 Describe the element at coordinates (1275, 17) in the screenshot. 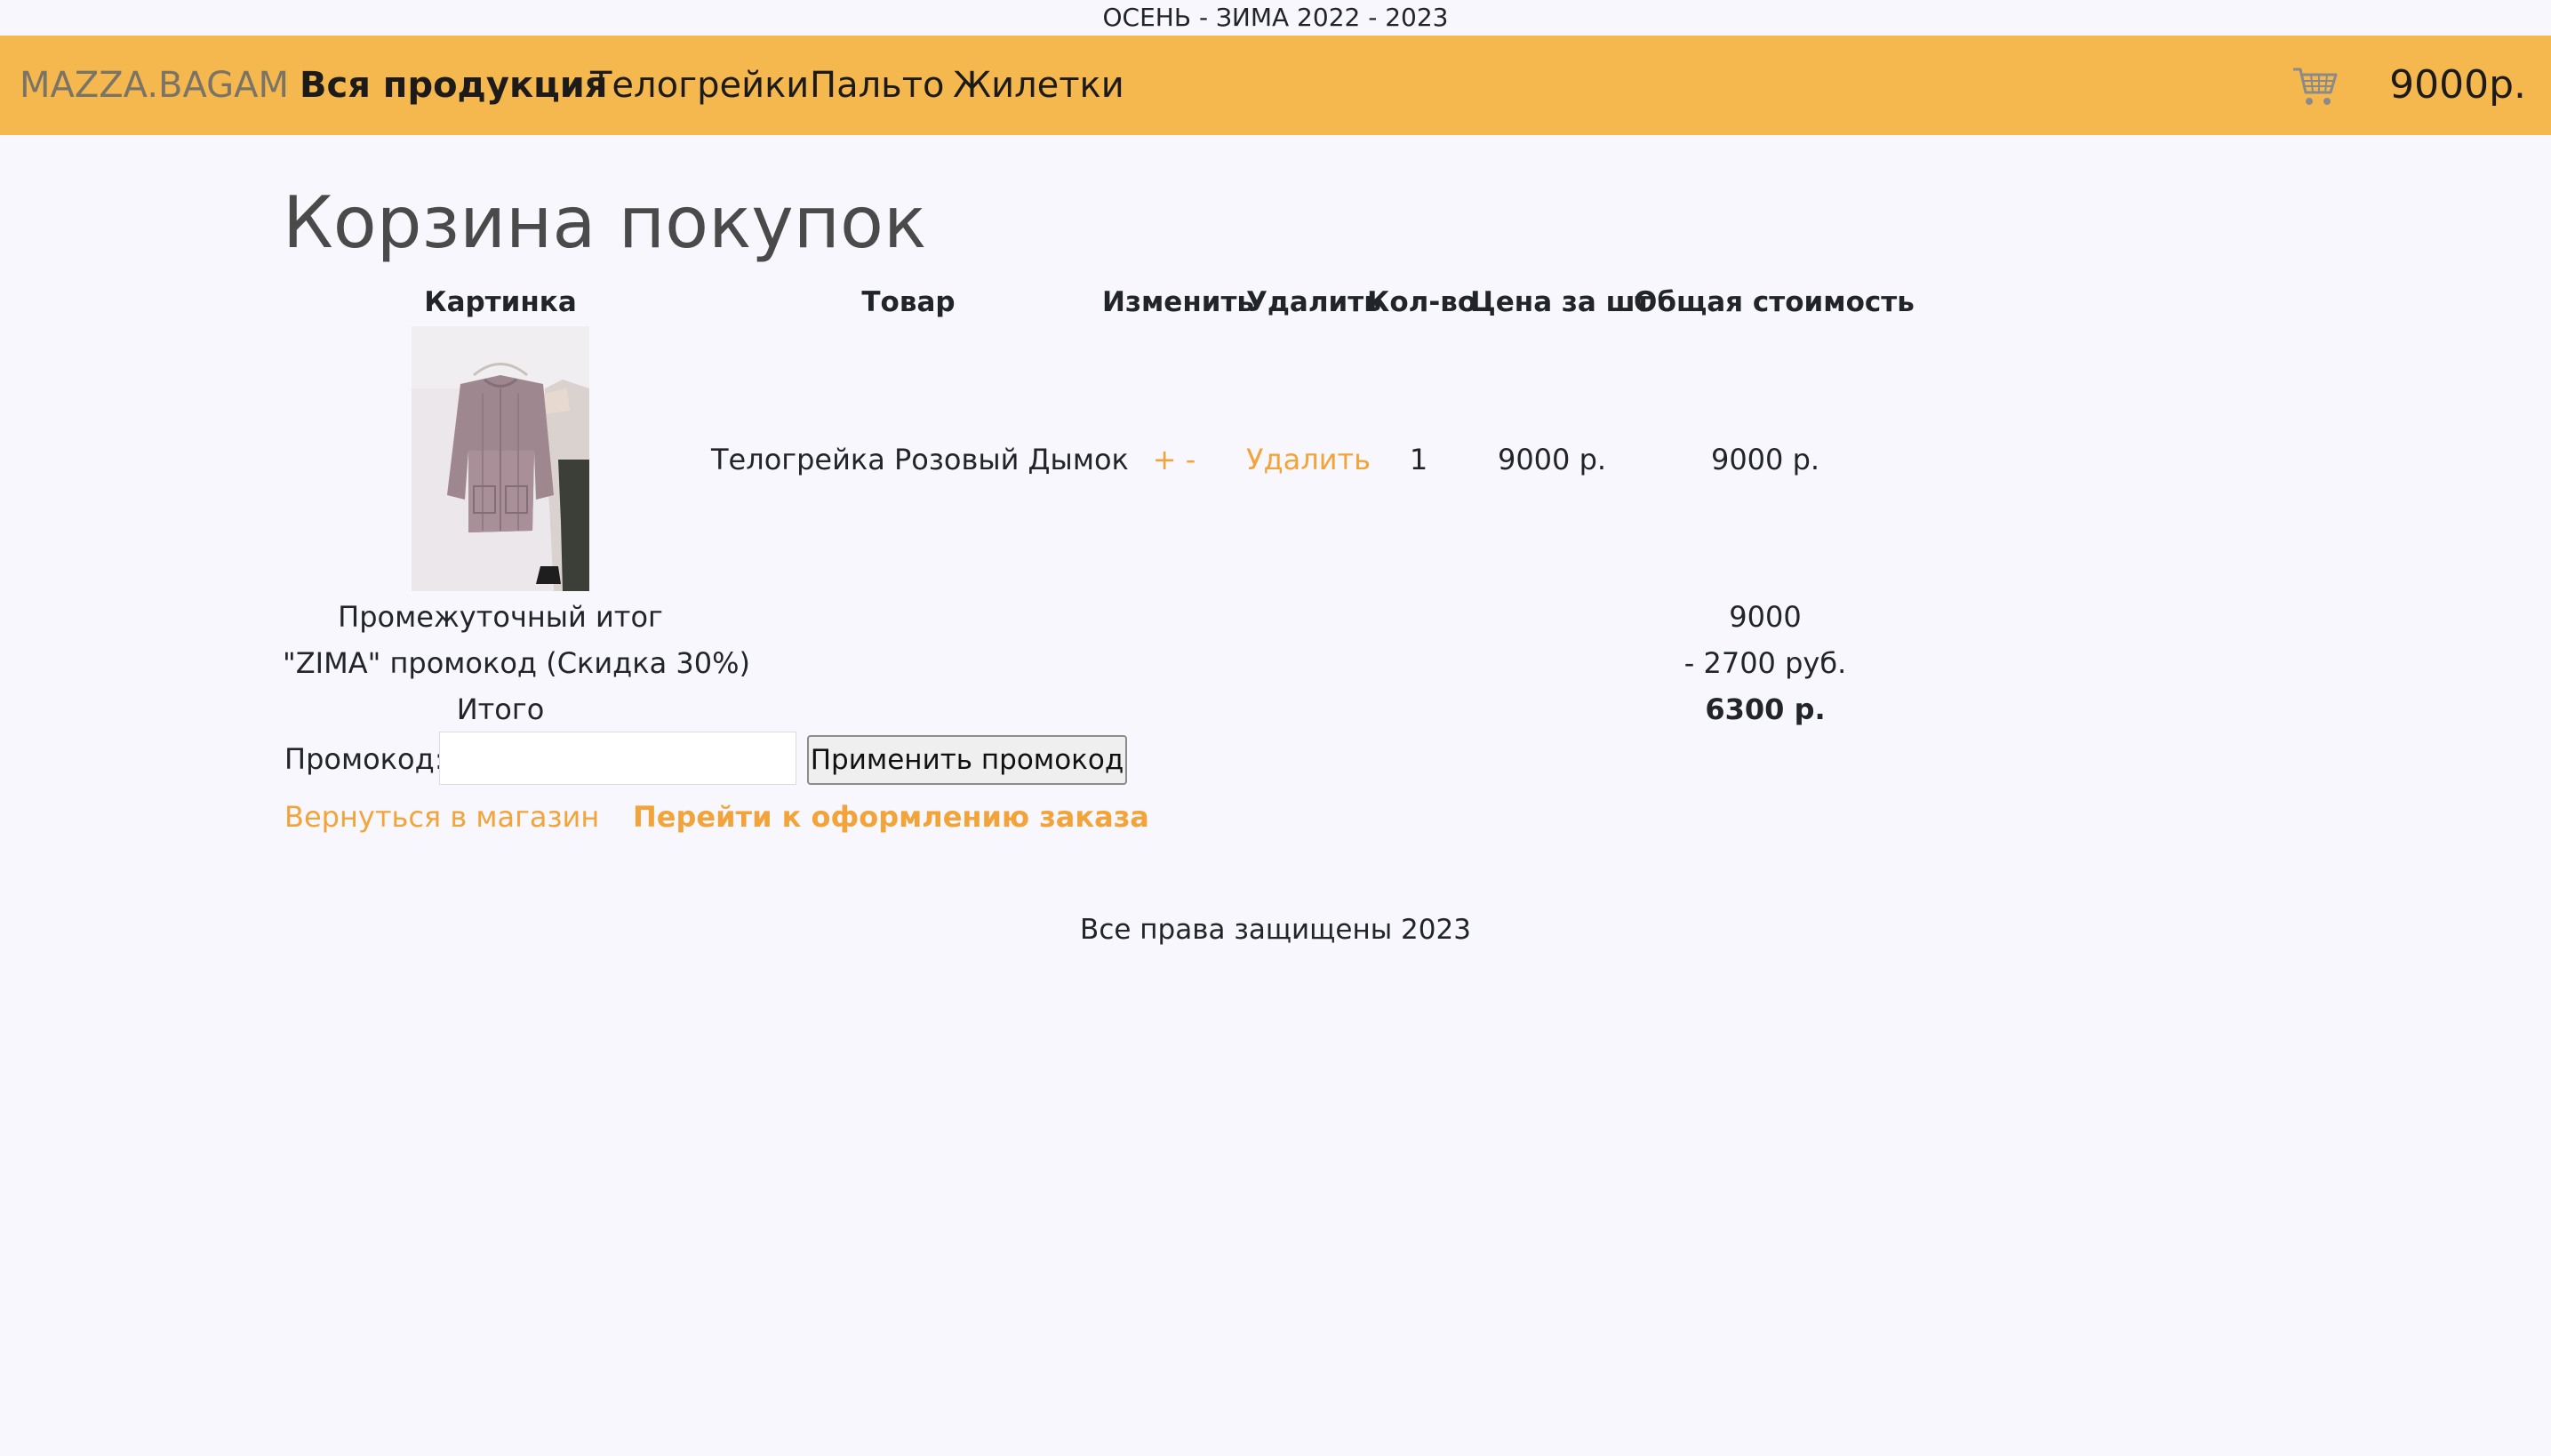

I see `season-banner: ОСЕНЬ - ЗИМА 2022 - 2023` at that location.